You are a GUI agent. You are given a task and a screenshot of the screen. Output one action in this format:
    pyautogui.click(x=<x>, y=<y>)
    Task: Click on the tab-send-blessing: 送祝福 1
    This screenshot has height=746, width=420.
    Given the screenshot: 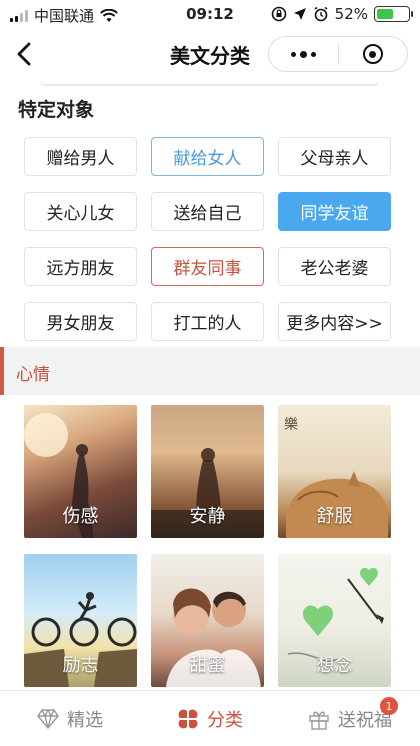 What is the action you would take?
    pyautogui.click(x=350, y=718)
    